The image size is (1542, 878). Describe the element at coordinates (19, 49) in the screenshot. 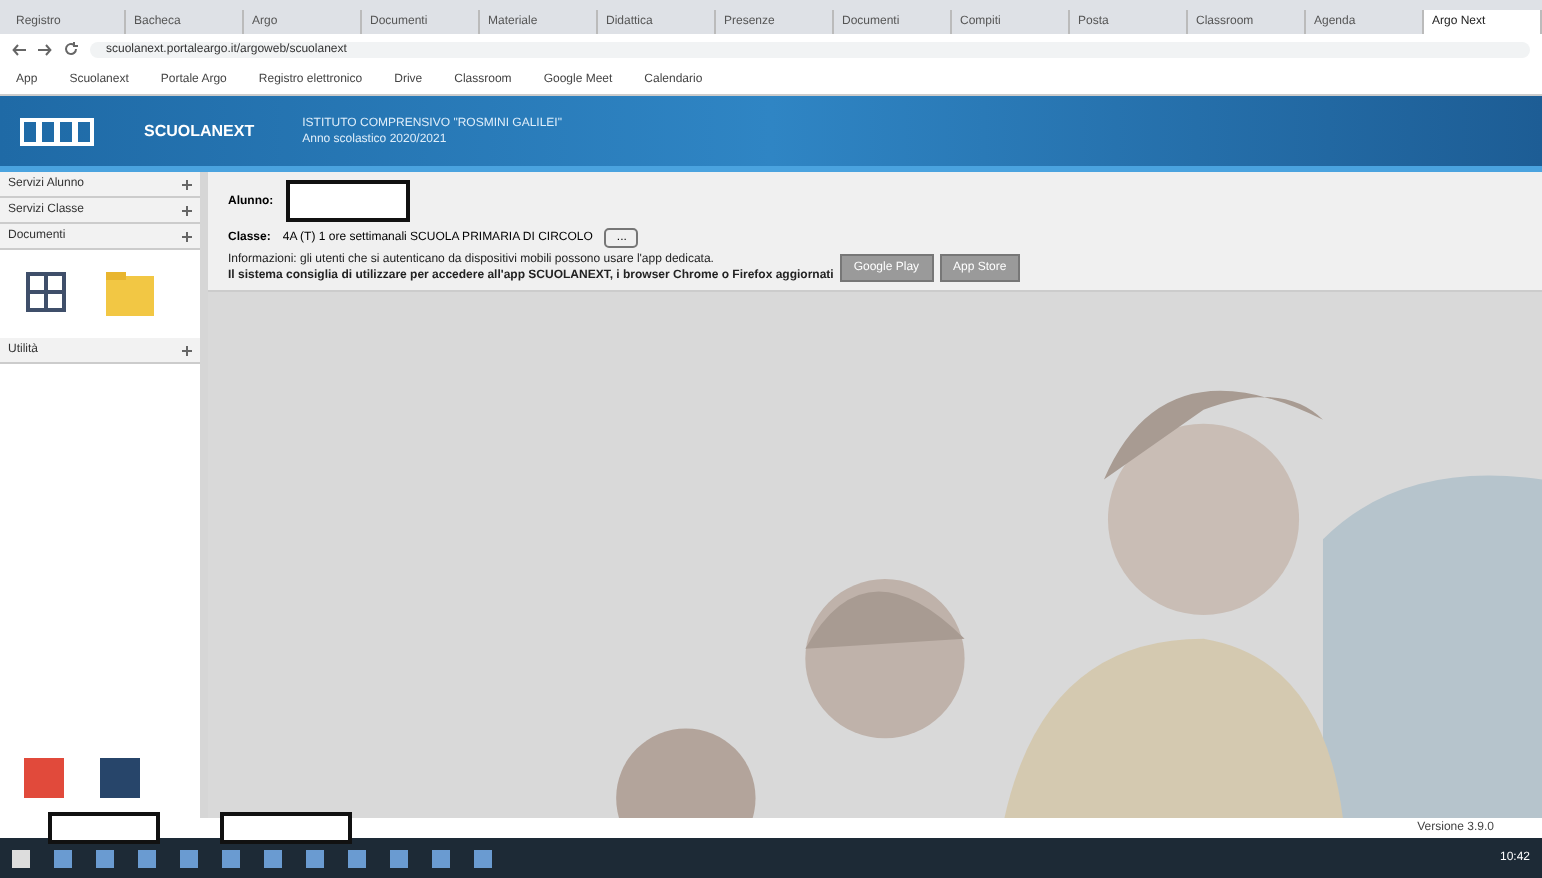

I see `back-arrow-icon` at that location.